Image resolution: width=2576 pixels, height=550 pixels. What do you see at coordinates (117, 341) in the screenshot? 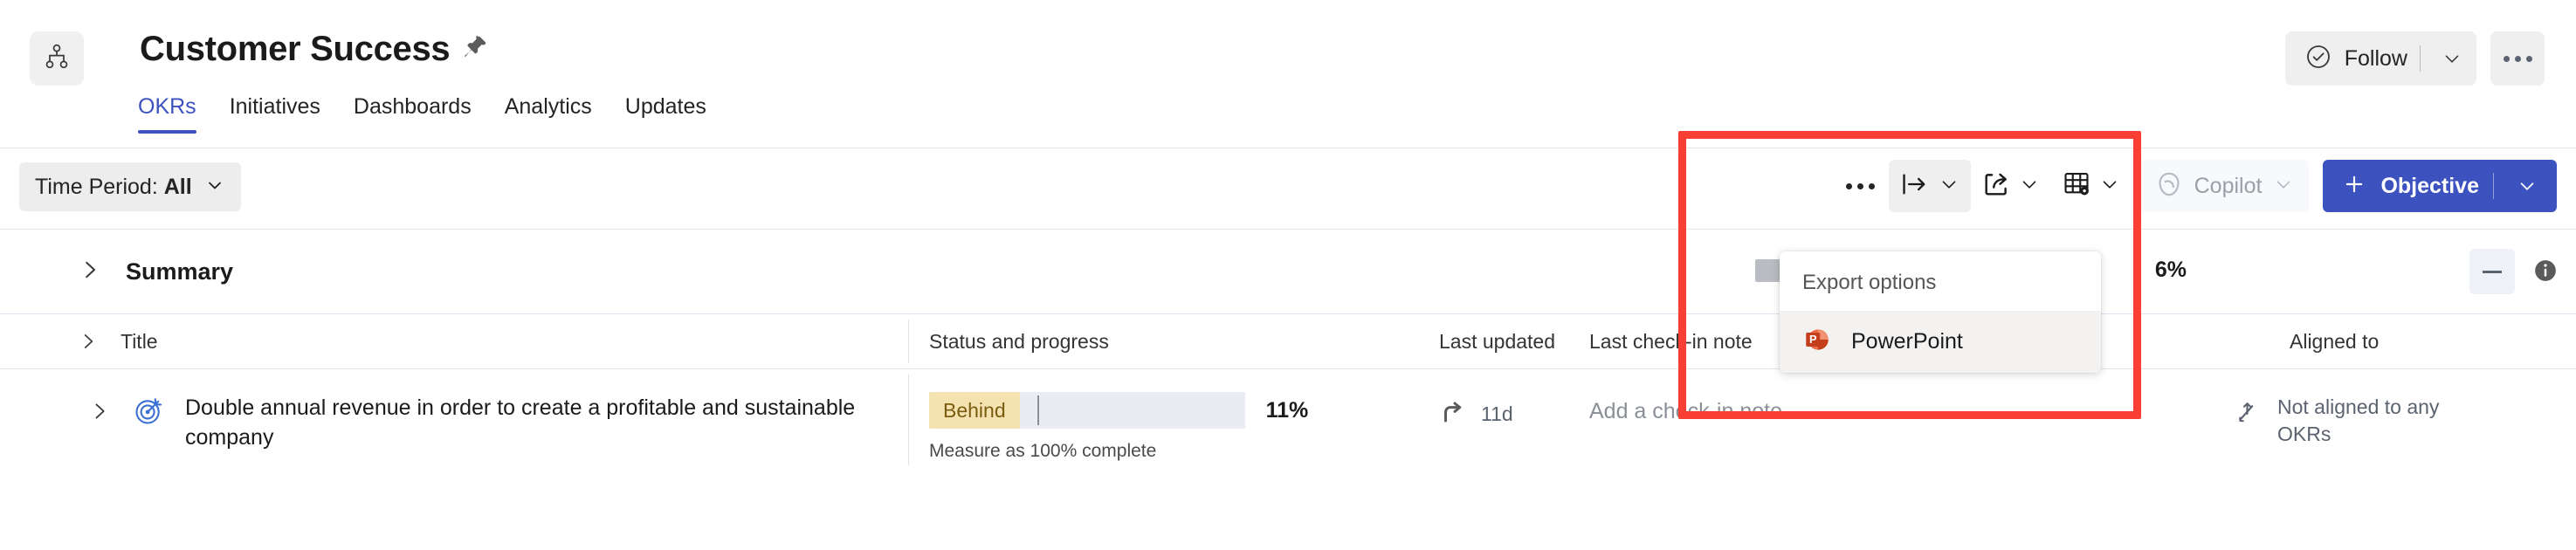
I see `table-header-title: Title` at bounding box center [117, 341].